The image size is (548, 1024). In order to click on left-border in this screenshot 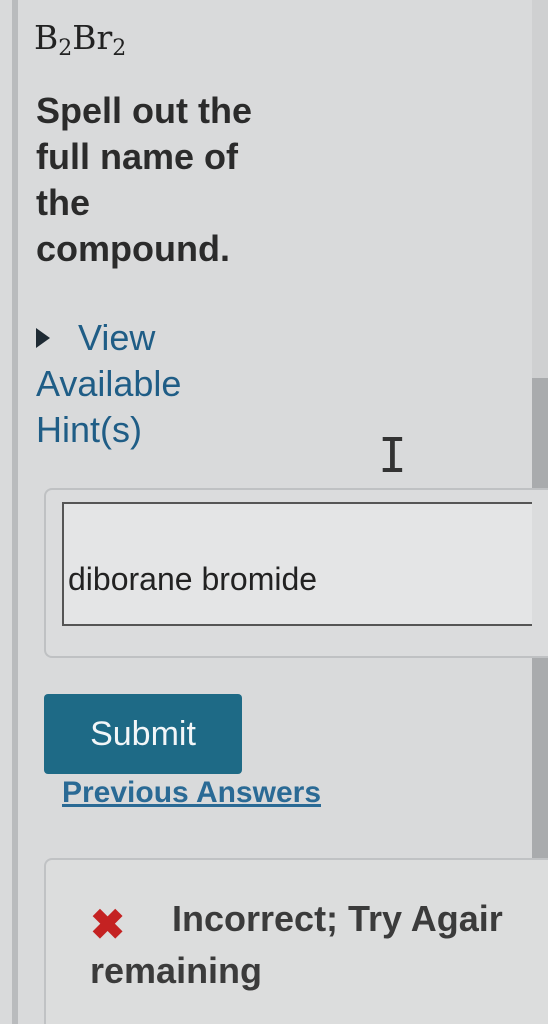, I will do `click(15, 512)`.